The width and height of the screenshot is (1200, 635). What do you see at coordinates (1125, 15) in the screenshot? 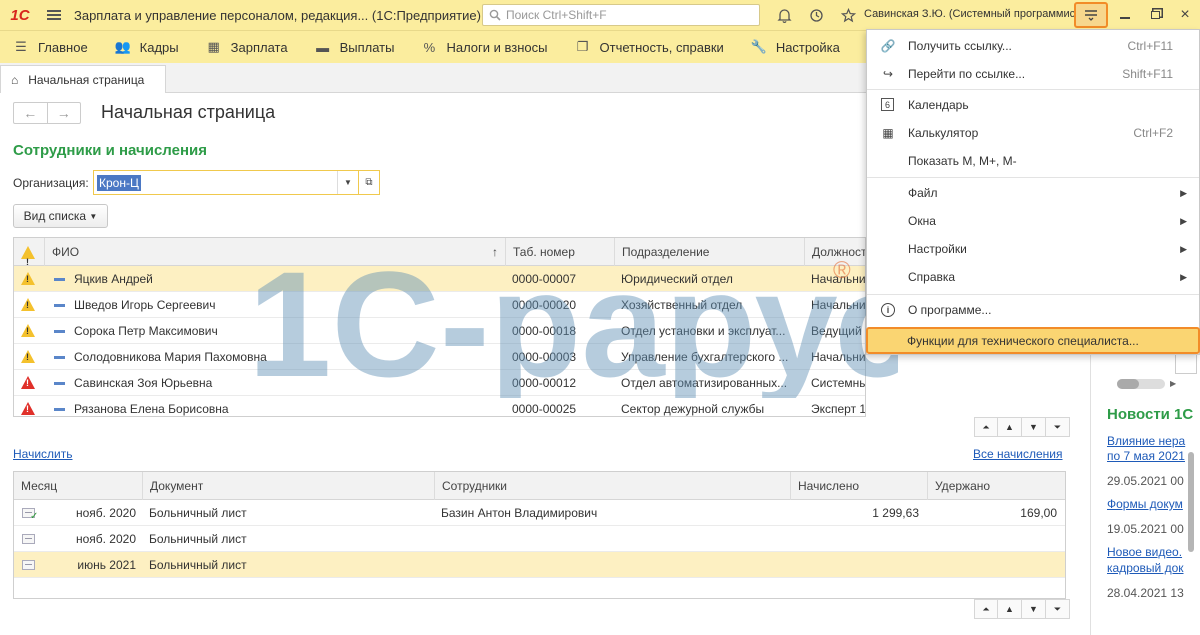
I see `minimize-button` at bounding box center [1125, 15].